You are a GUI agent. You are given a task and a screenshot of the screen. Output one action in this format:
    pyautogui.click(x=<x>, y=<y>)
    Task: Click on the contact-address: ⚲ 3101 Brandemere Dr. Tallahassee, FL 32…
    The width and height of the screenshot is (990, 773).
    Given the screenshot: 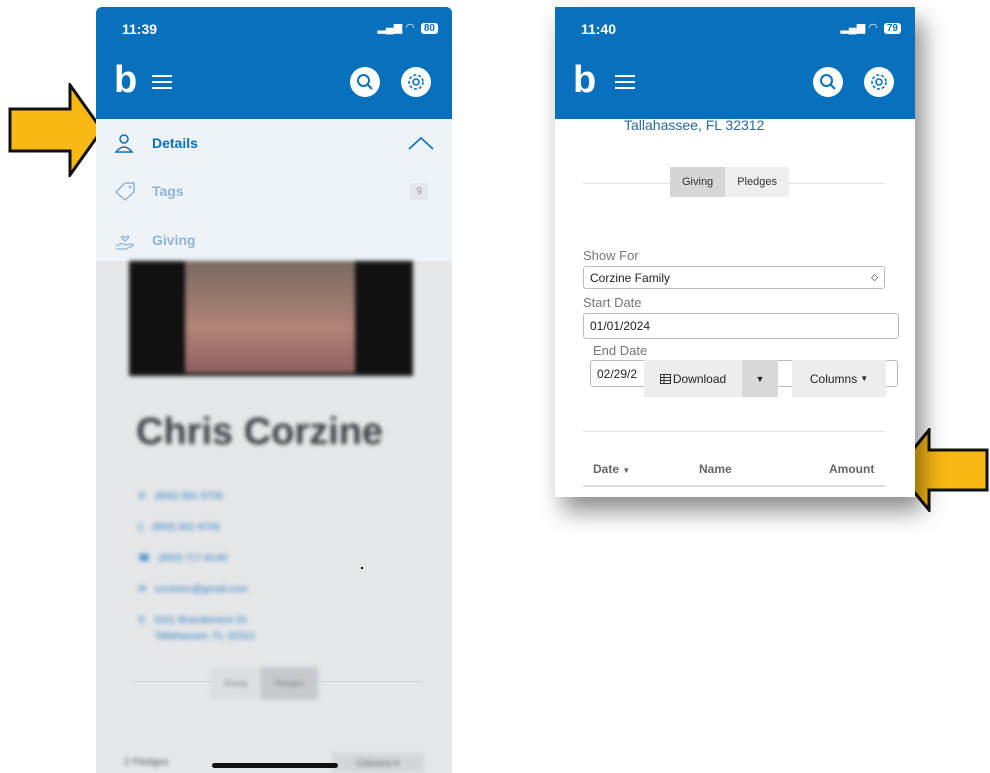 What is the action you would take?
    pyautogui.click(x=196, y=628)
    